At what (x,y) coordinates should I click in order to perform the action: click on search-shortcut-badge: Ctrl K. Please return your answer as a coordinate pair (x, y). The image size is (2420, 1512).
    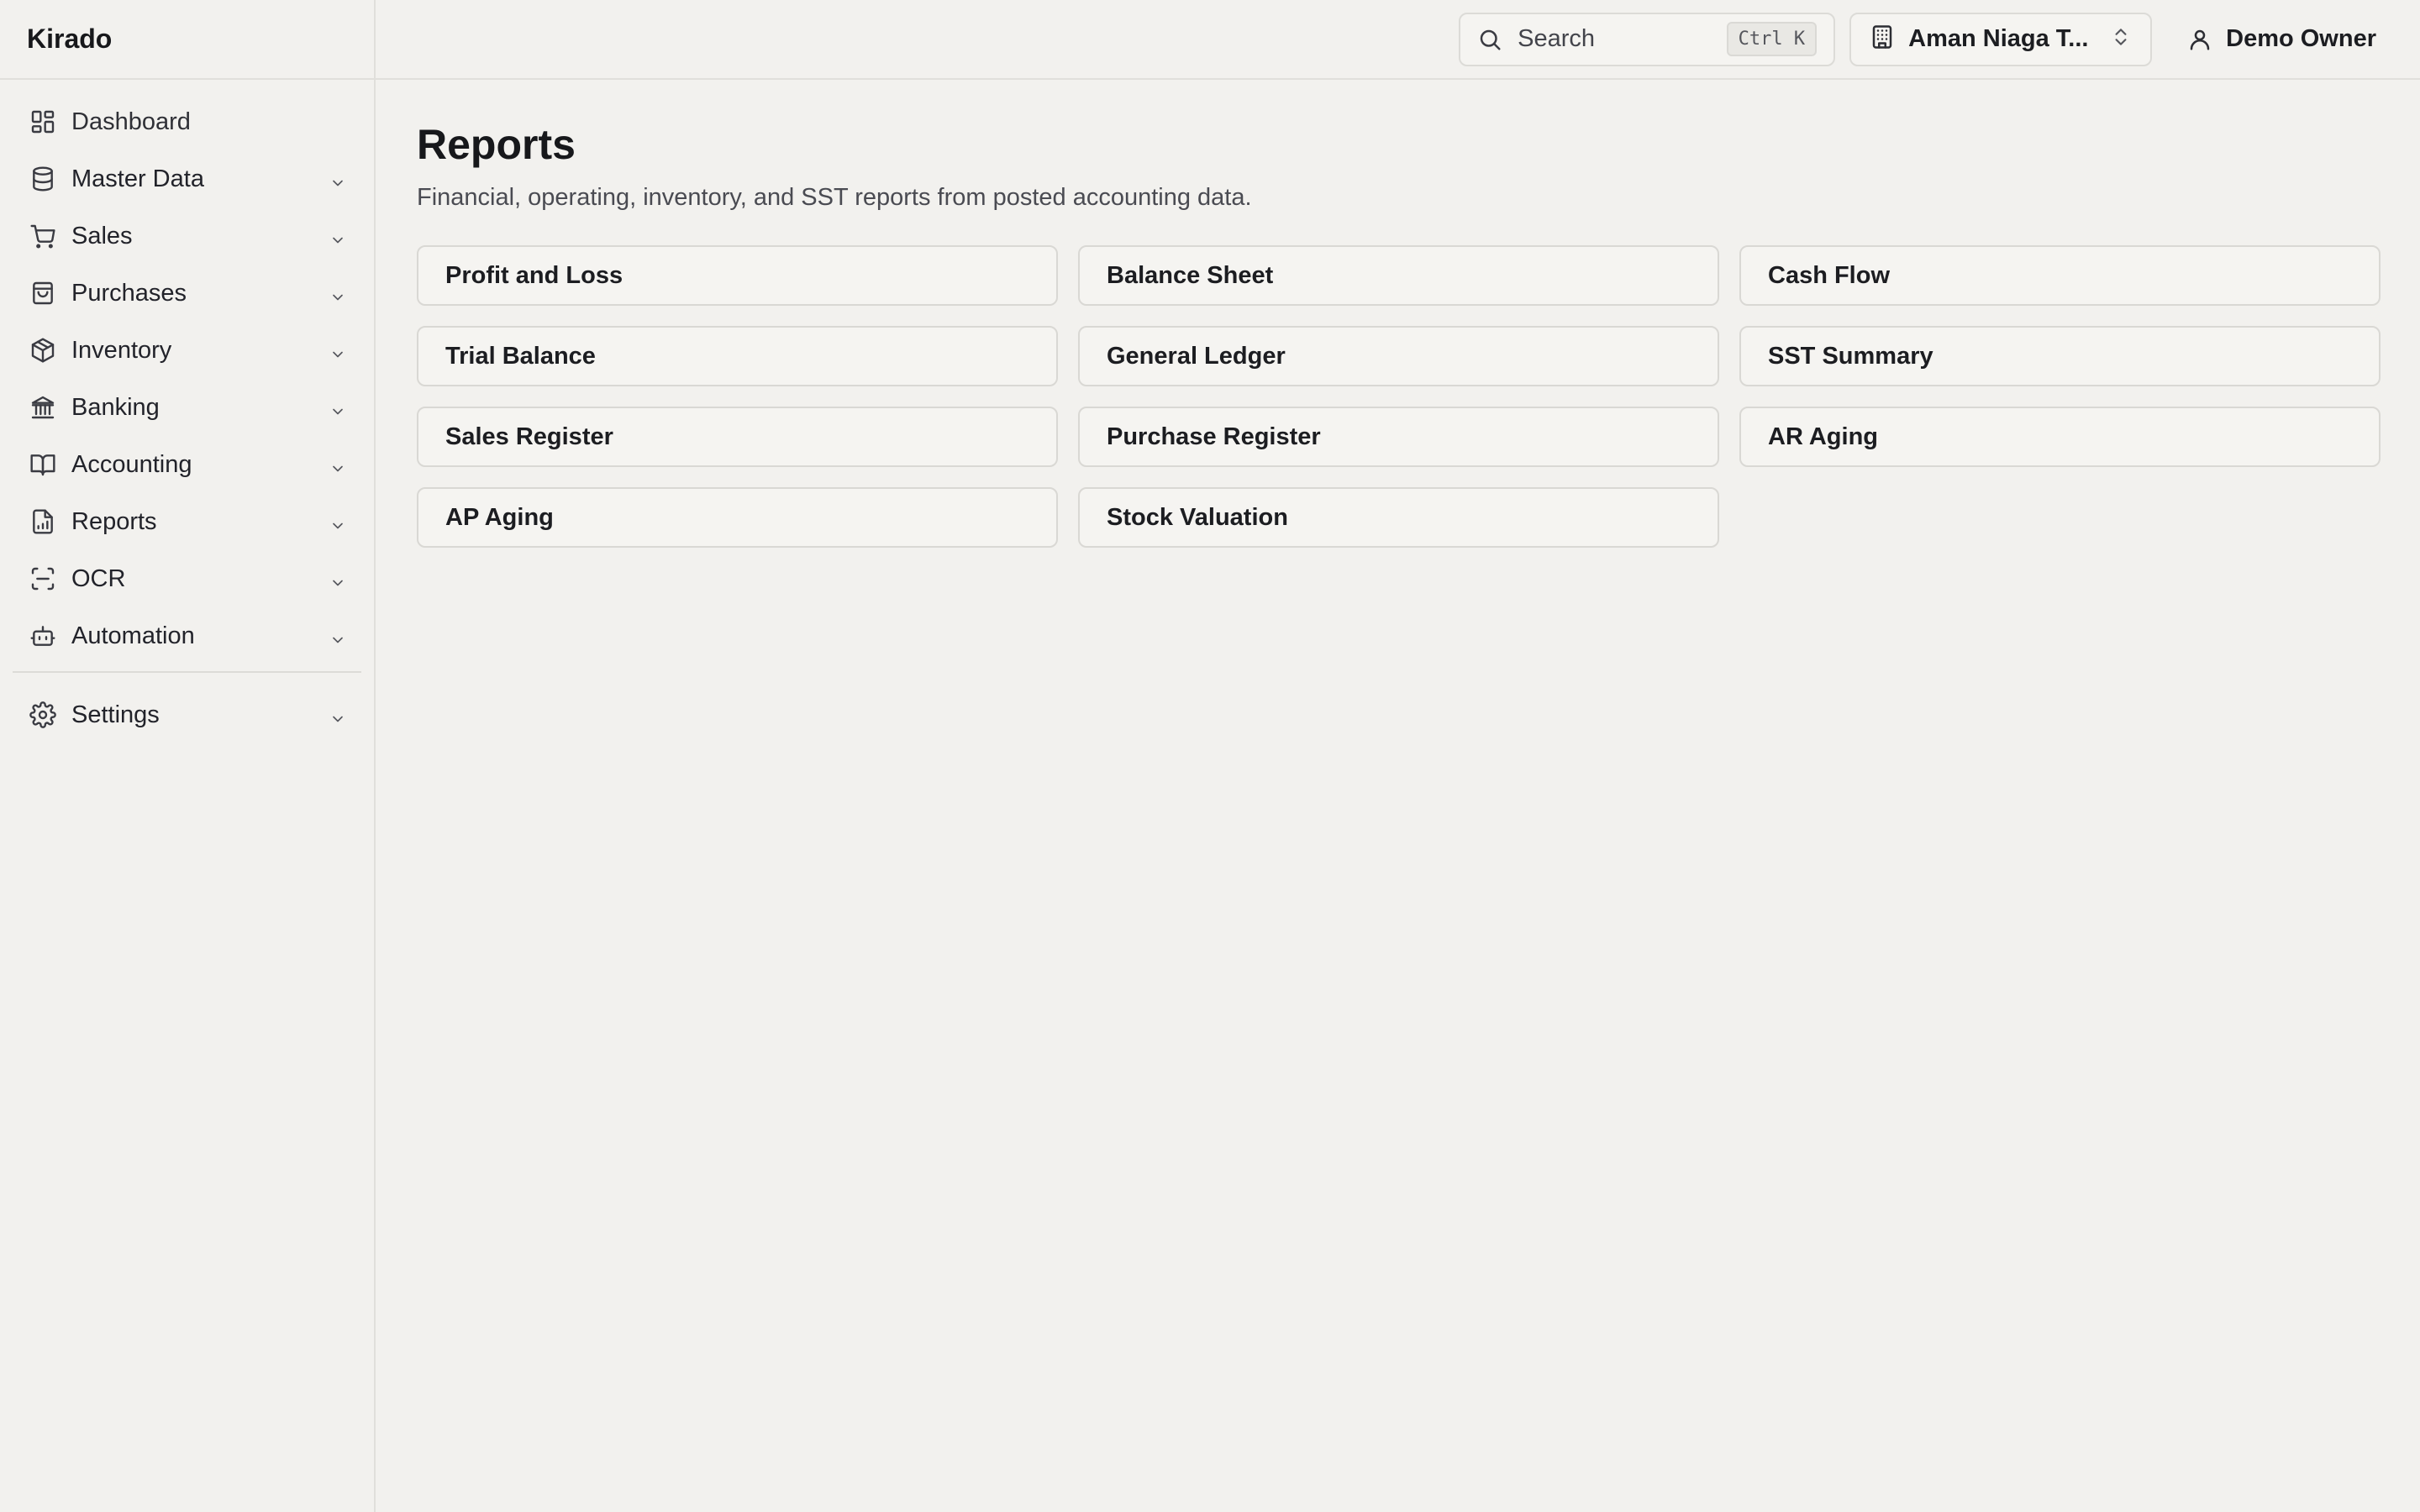
    Looking at the image, I should click on (1772, 39).